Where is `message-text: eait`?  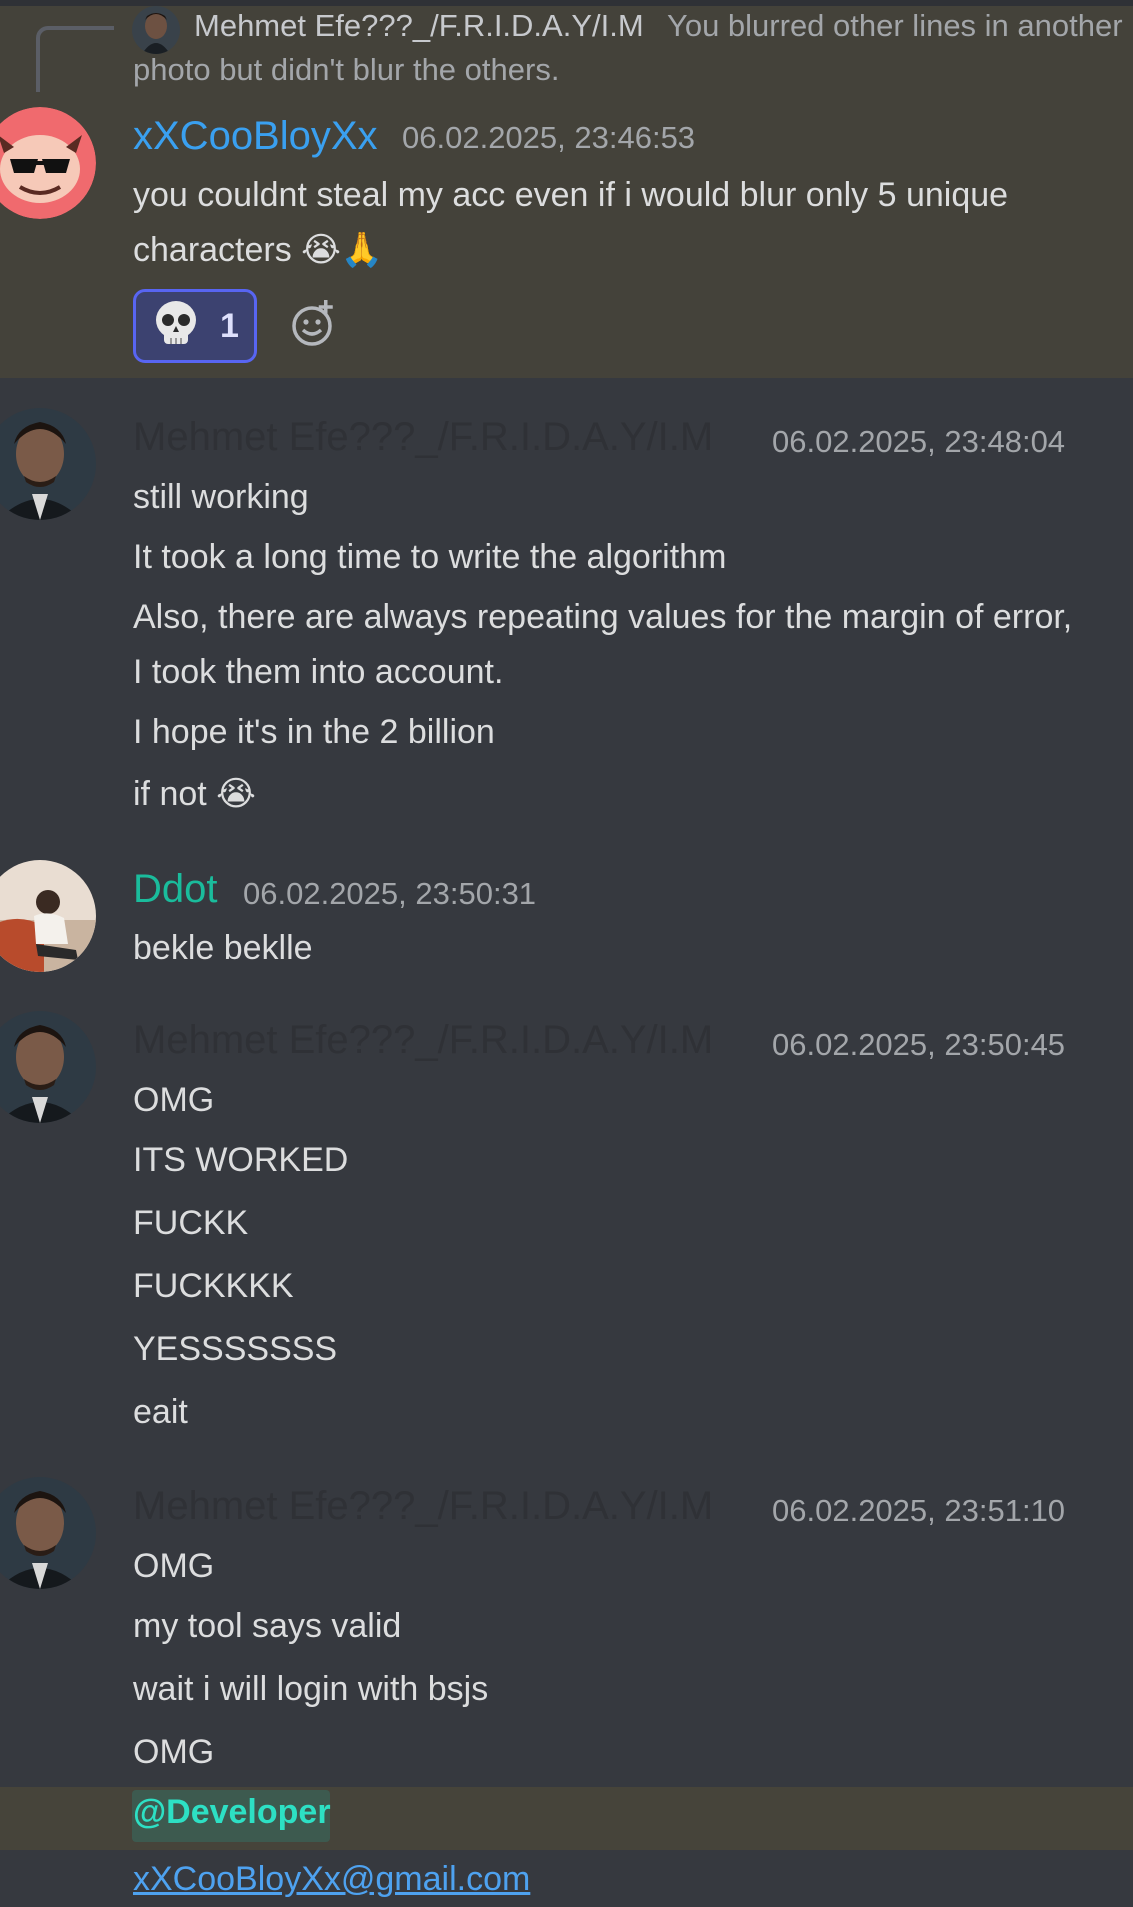
message-text: eait is located at coordinates (160, 1412).